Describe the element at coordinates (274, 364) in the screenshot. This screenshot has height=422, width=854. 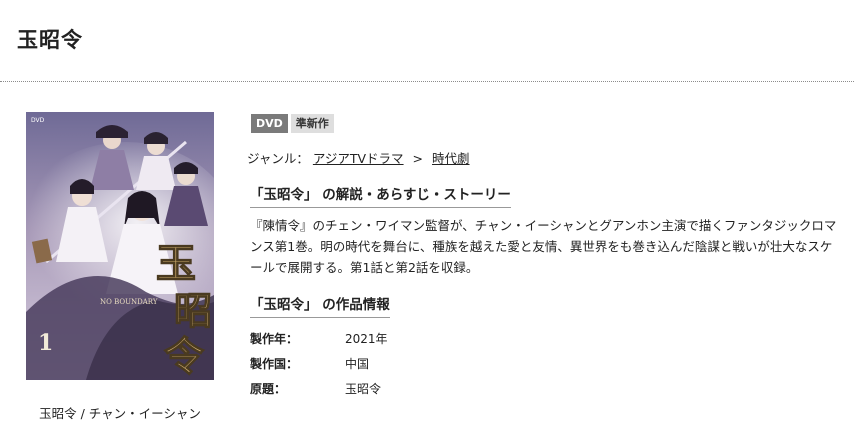
I see `info-key: 製作国：` at that location.